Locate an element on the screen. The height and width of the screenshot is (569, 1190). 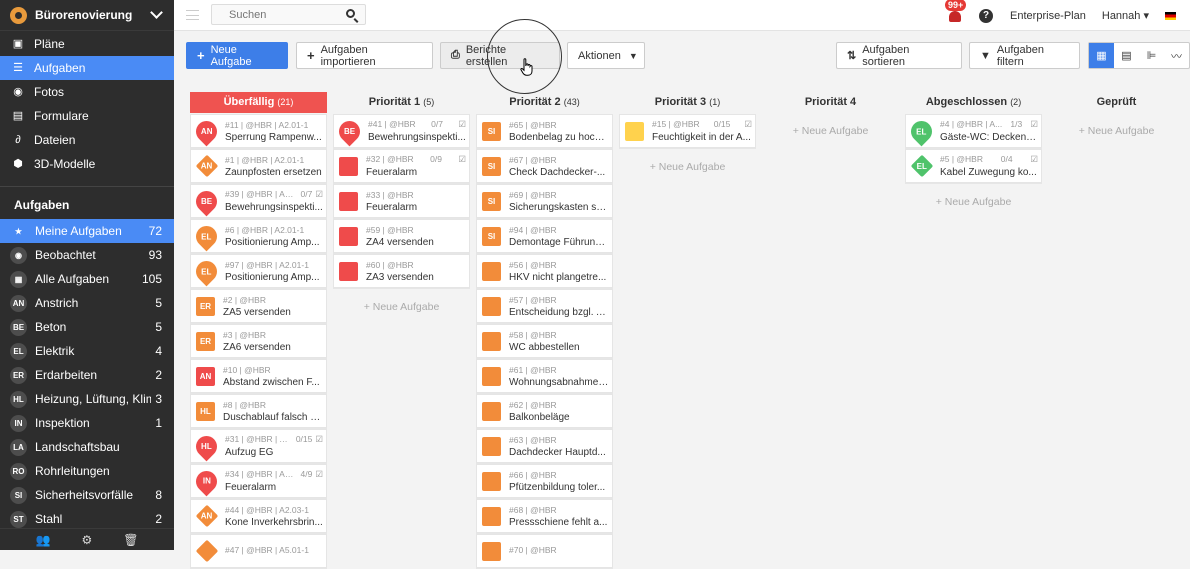
sidebar-item-pl-ne: ▣ Pläne is located at coordinates (87, 44).